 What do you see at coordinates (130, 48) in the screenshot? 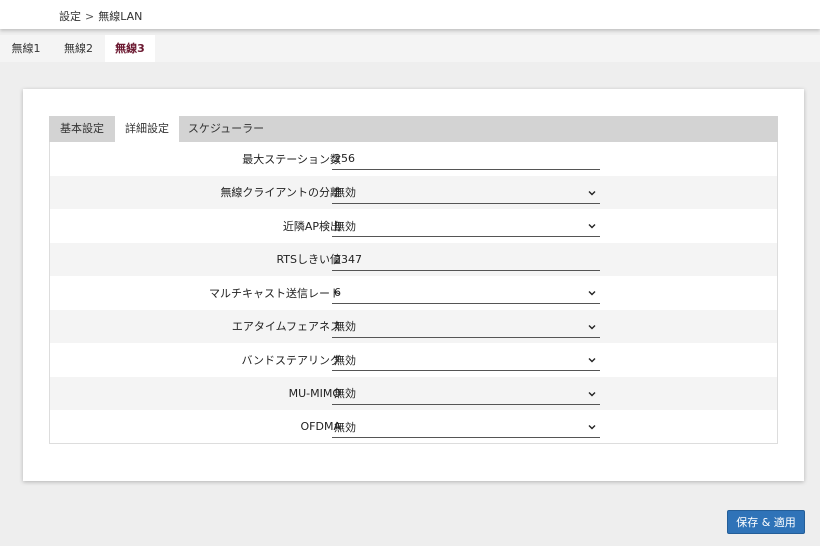
I see `tab-wireless-3: 無線3` at bounding box center [130, 48].